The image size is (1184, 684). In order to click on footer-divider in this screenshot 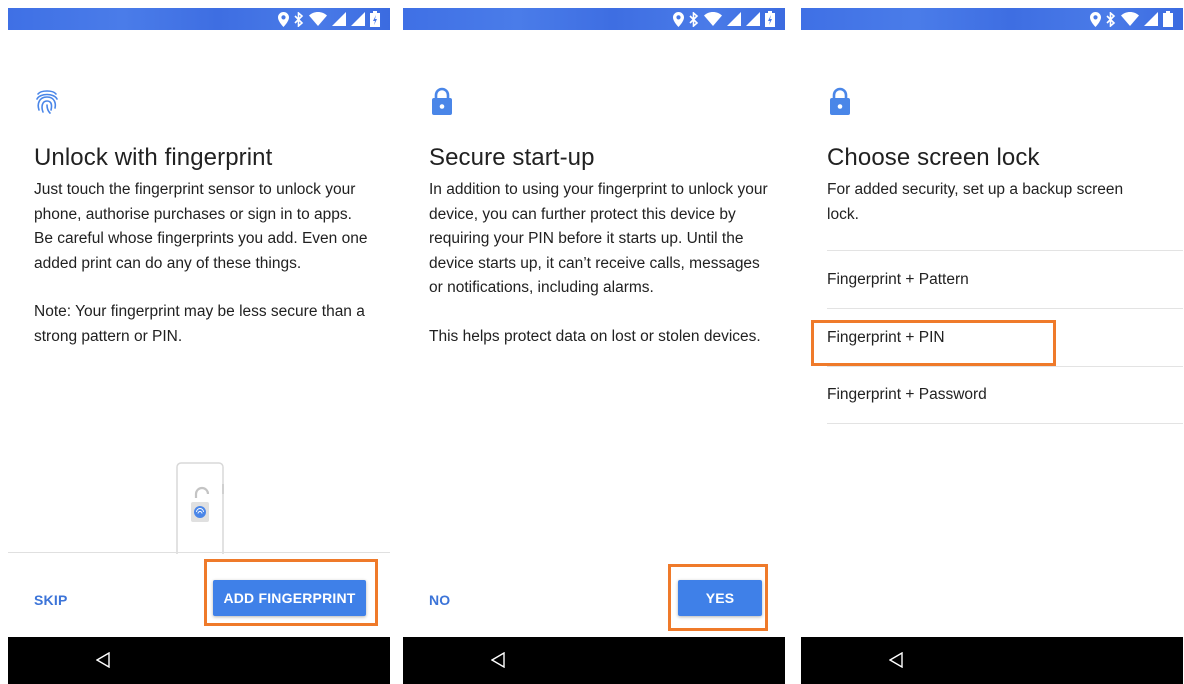, I will do `click(199, 552)`.